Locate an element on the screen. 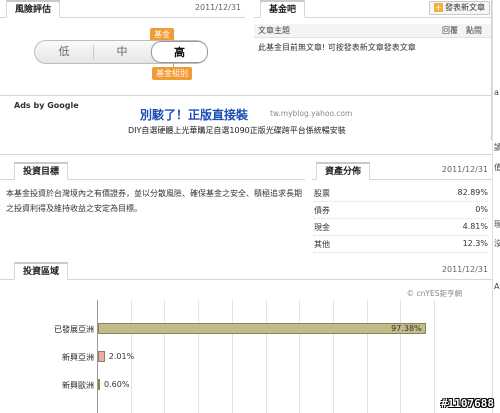 The height and width of the screenshot is (413, 500). right-strip-char: 沒 is located at coordinates (497, 243).